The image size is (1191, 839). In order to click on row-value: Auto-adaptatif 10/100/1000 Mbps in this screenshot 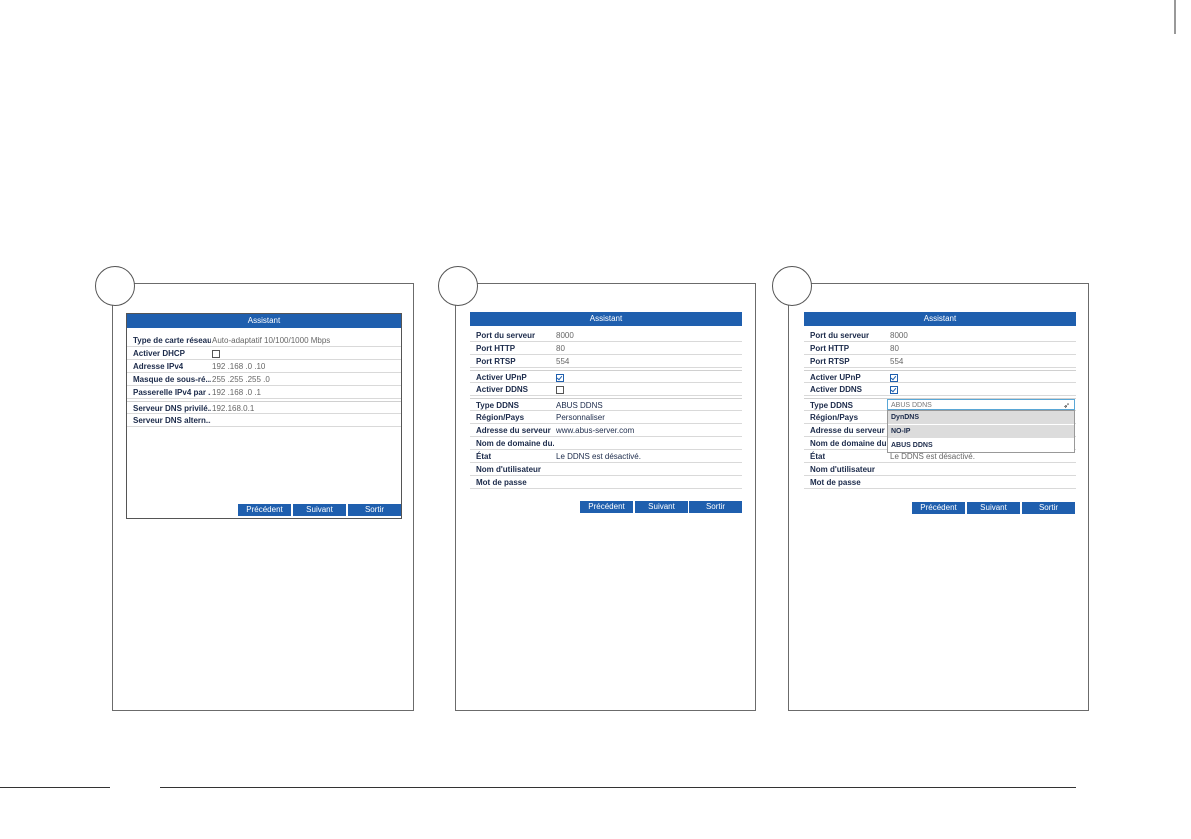, I will do `click(271, 340)`.